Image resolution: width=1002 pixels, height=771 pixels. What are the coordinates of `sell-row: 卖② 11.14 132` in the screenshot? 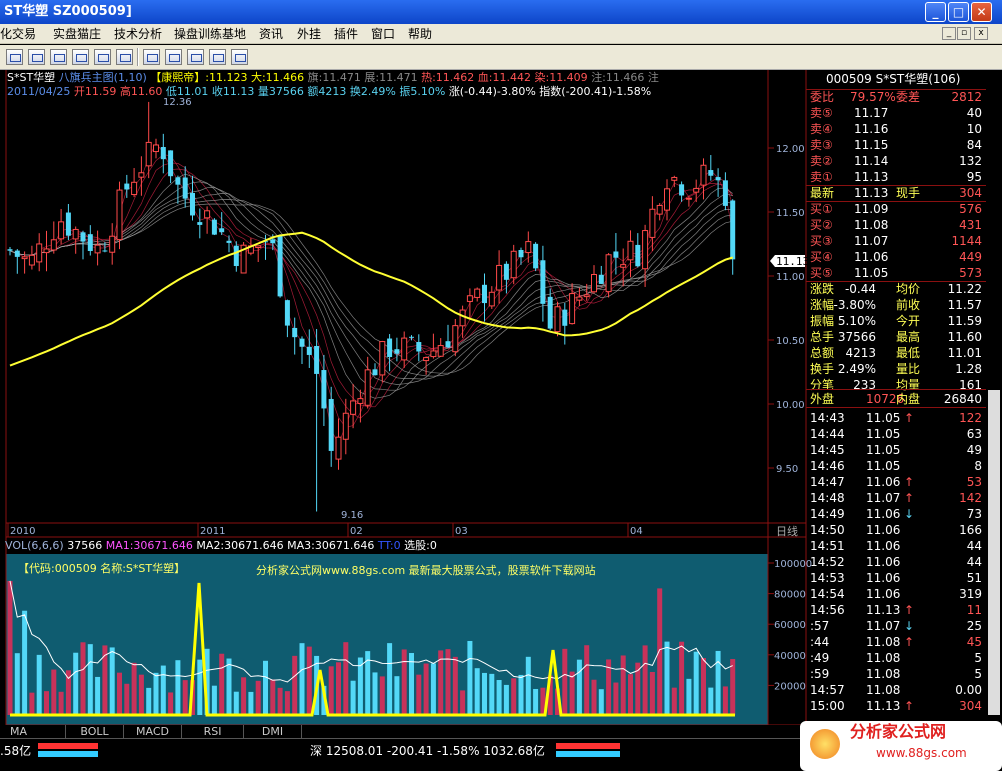 It's located at (896, 161).